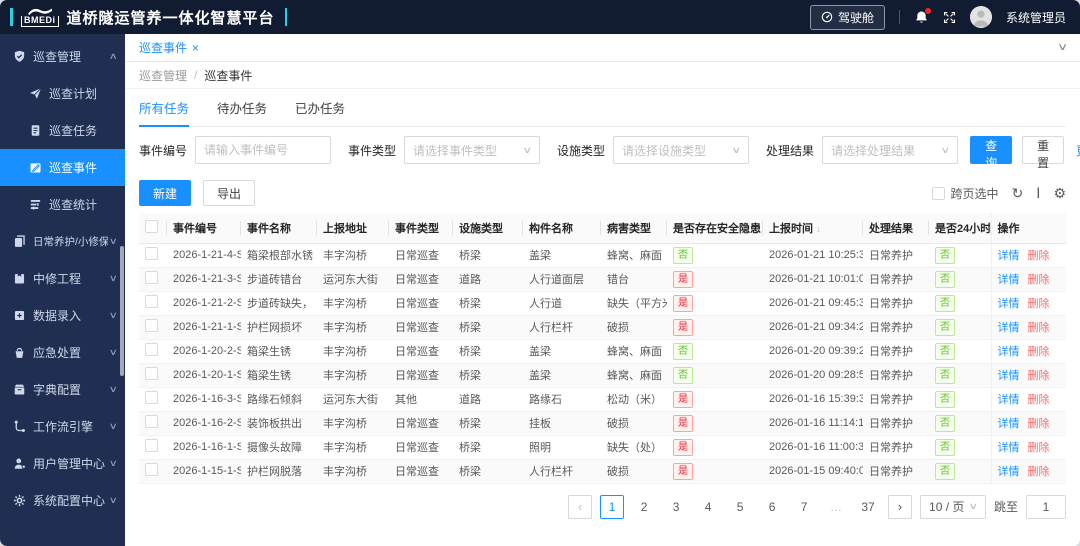 Image resolution: width=1080 pixels, height=546 pixels. What do you see at coordinates (790, 150) in the screenshot?
I see `result-label: 处理结果` at bounding box center [790, 150].